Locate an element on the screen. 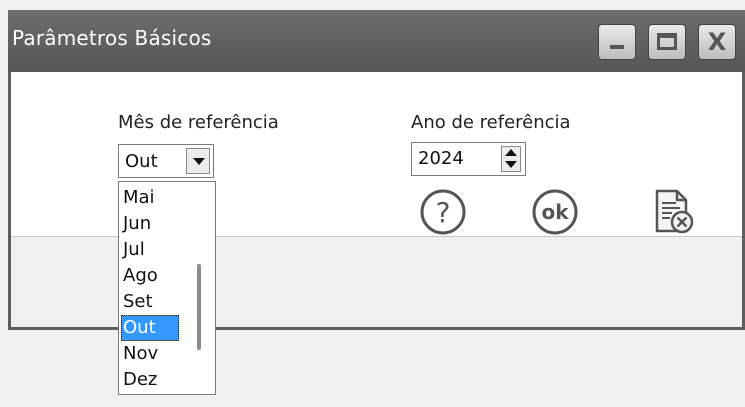 The height and width of the screenshot is (407, 745). chevron-down-icon is located at coordinates (198, 161).